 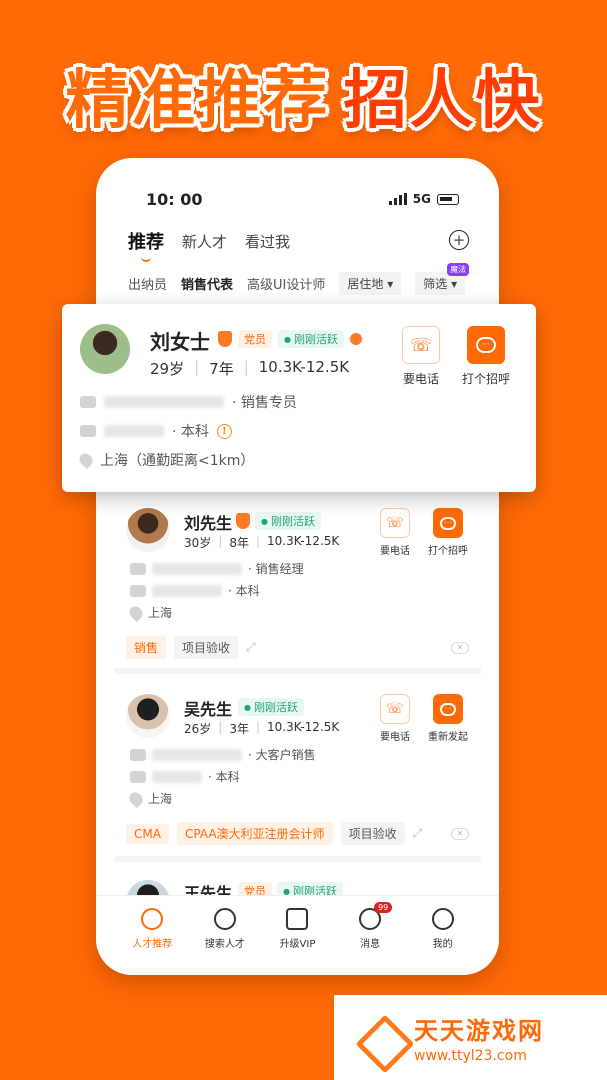 What do you see at coordinates (197, 101) in the screenshot?
I see `headline-part1: 精准推荐` at bounding box center [197, 101].